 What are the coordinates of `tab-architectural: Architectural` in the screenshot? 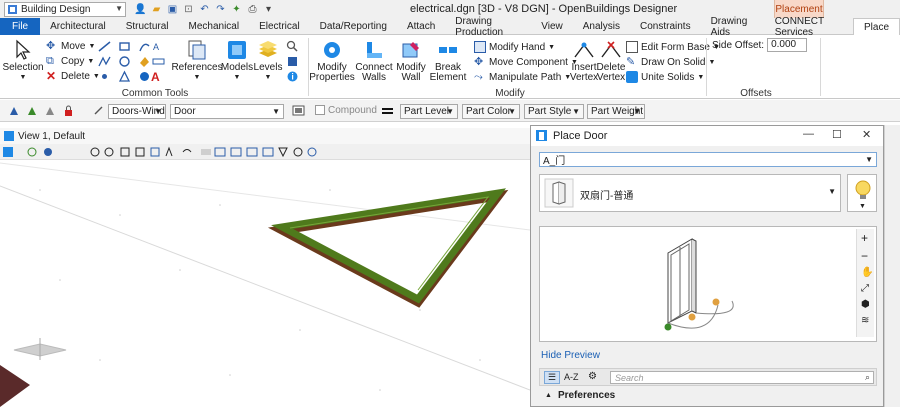 It's located at (78, 26).